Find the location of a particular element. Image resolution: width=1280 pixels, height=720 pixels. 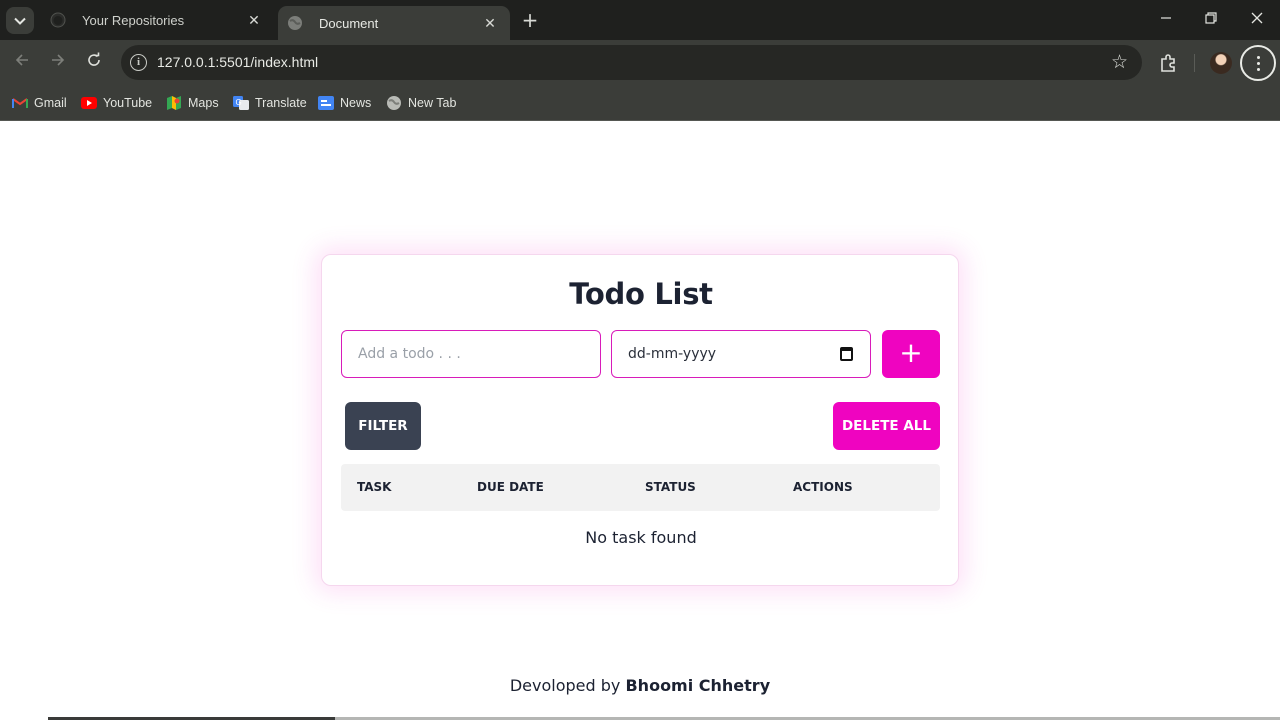

todo-input: Add a todo . . . is located at coordinates (471, 354).